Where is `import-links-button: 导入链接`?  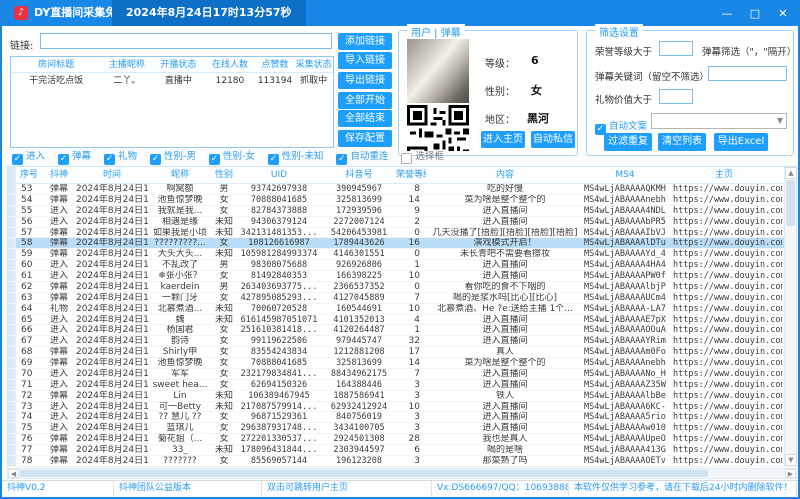 import-links-button: 导入链接 is located at coordinates (365, 60).